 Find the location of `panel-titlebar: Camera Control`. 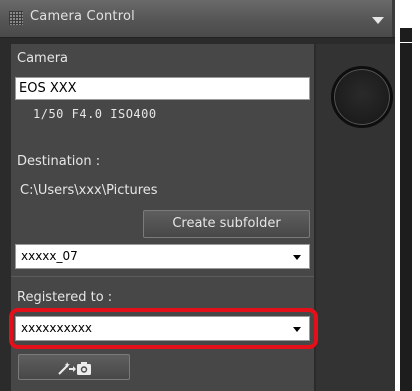

panel-titlebar: Camera Control is located at coordinates (197, 19).